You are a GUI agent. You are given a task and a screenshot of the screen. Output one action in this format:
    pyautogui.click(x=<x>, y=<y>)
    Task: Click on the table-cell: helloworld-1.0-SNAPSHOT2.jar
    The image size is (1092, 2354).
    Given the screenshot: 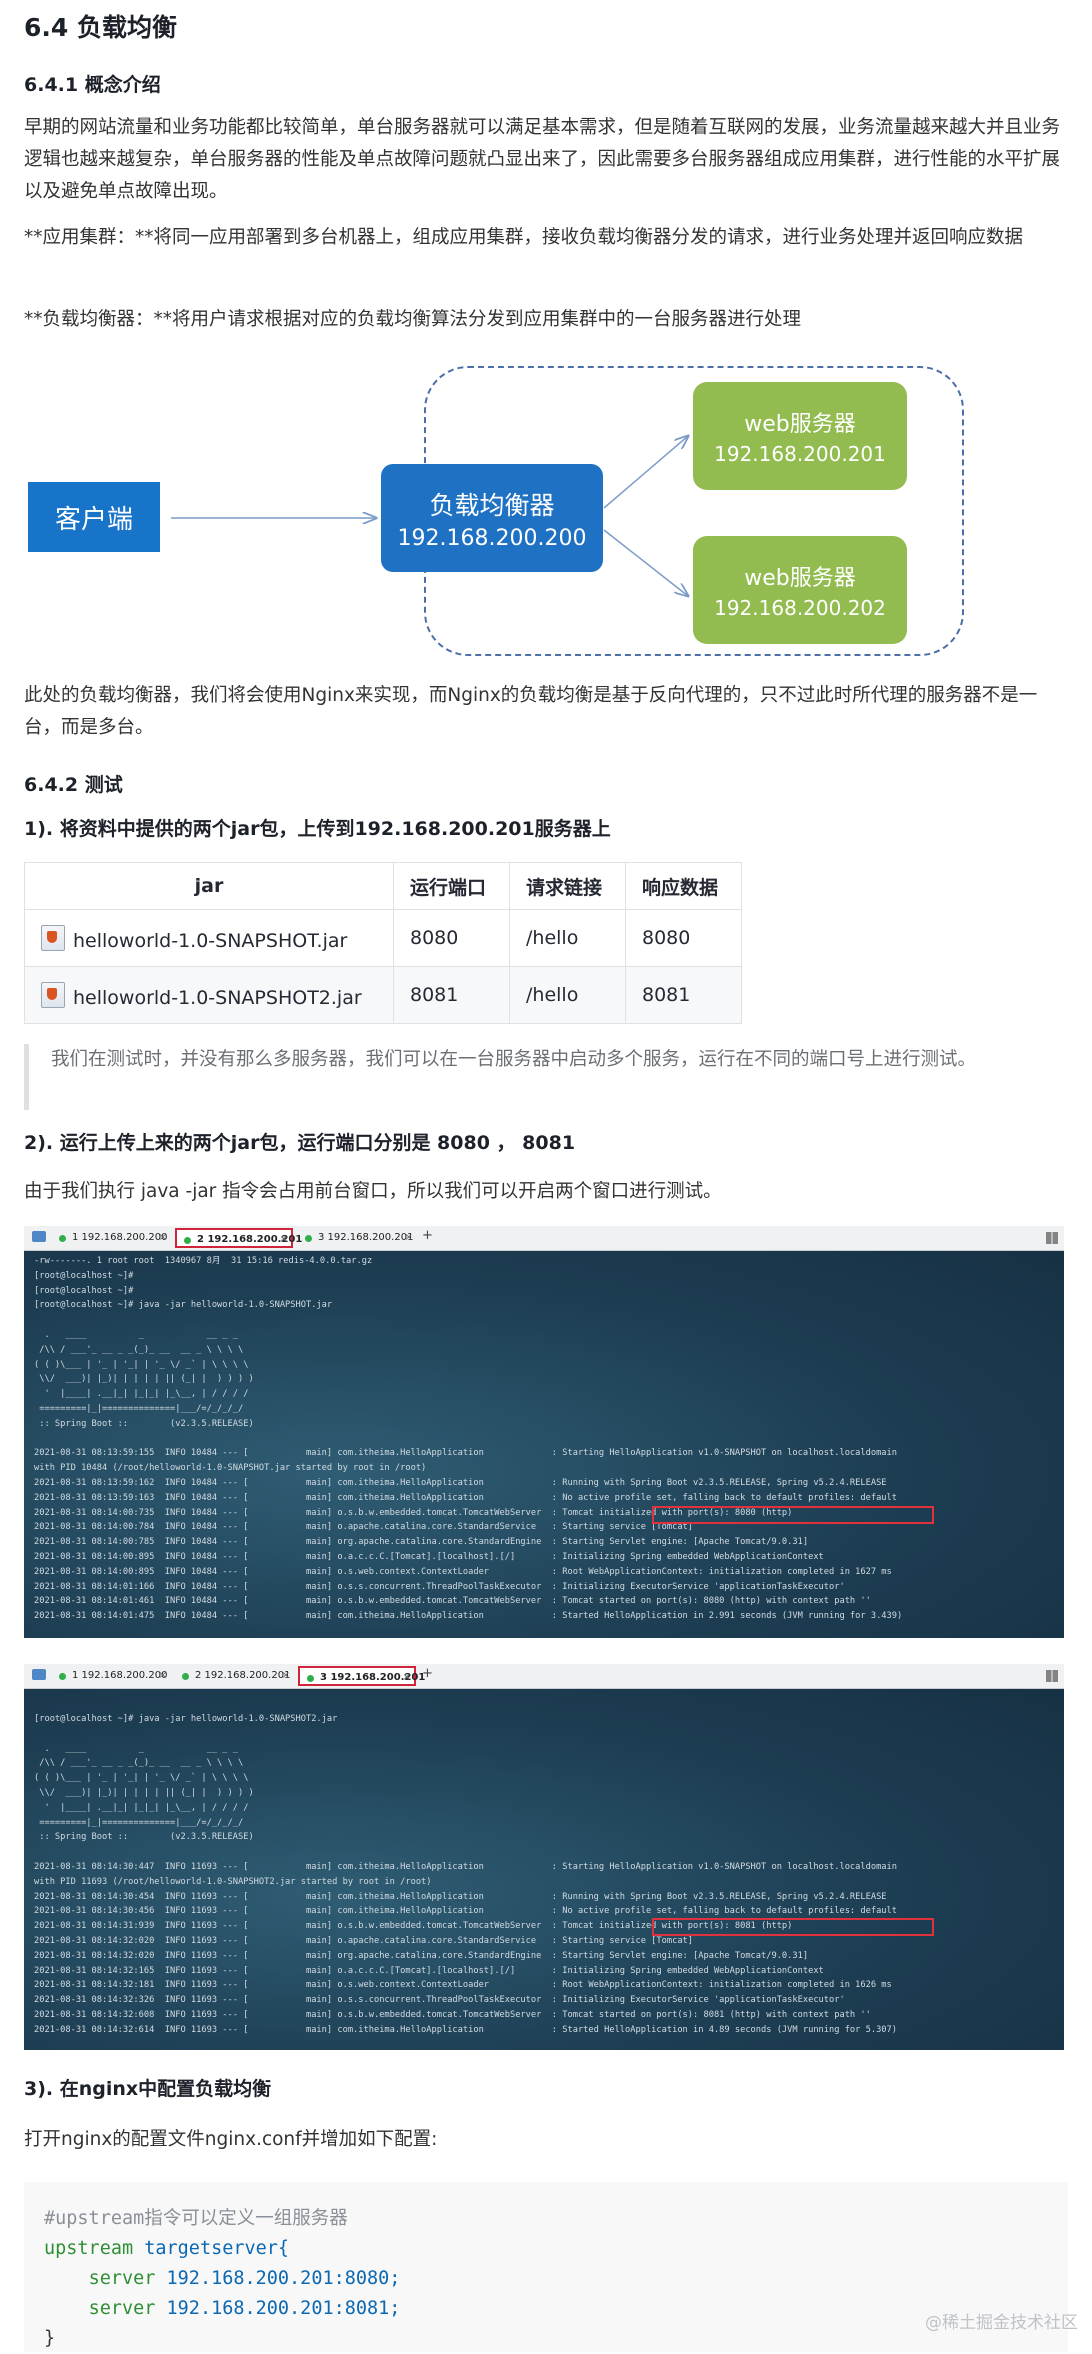 What is the action you would take?
    pyautogui.click(x=209, y=995)
    